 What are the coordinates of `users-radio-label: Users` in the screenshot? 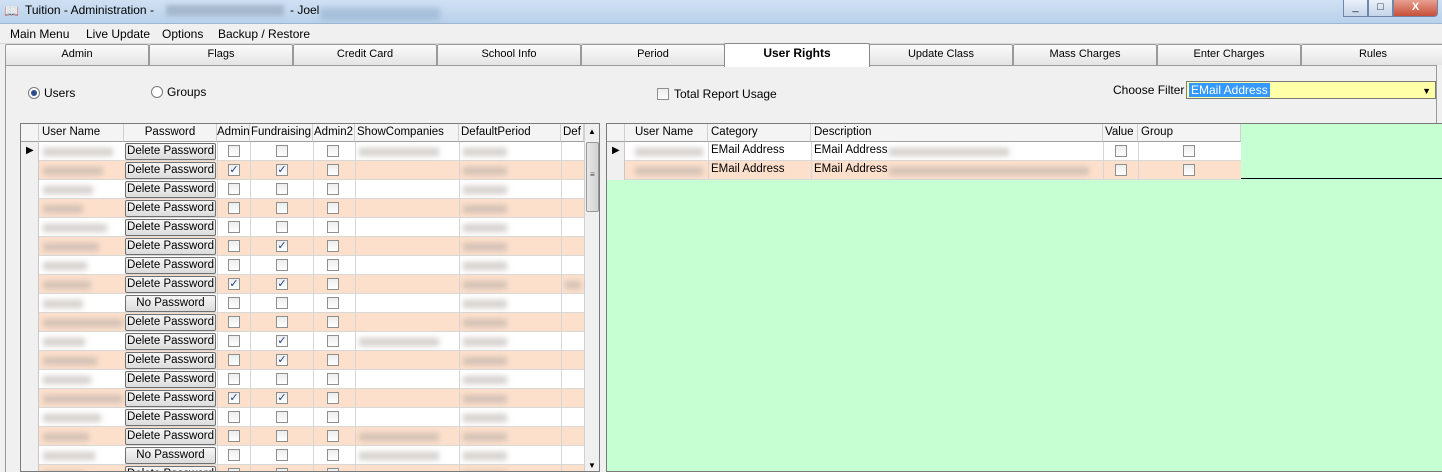 It's located at (59, 93).